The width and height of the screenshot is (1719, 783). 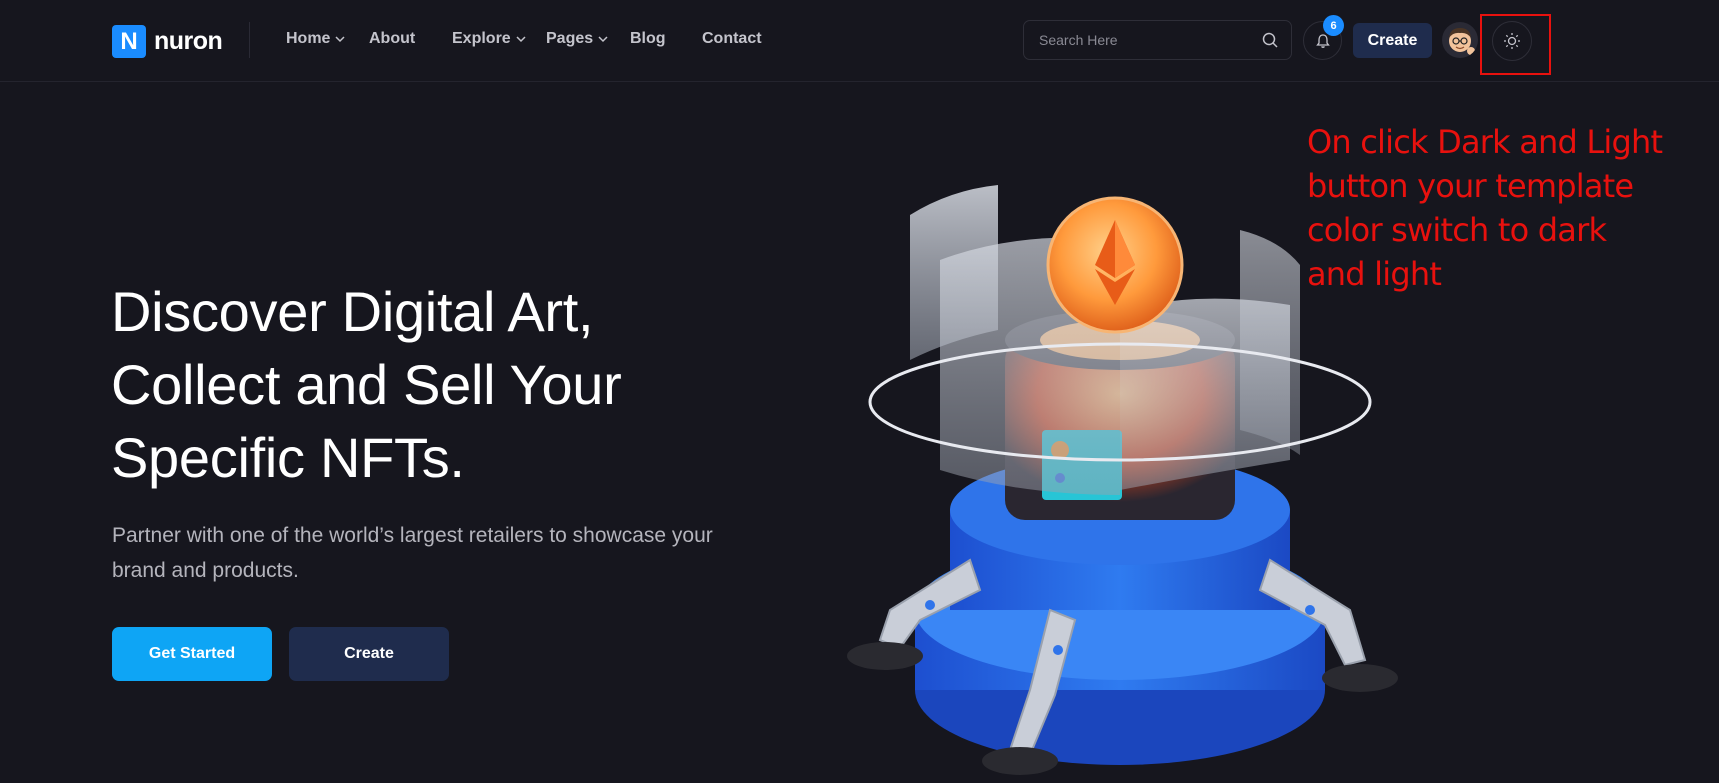 I want to click on logo-mark: N, so click(x=129, y=41).